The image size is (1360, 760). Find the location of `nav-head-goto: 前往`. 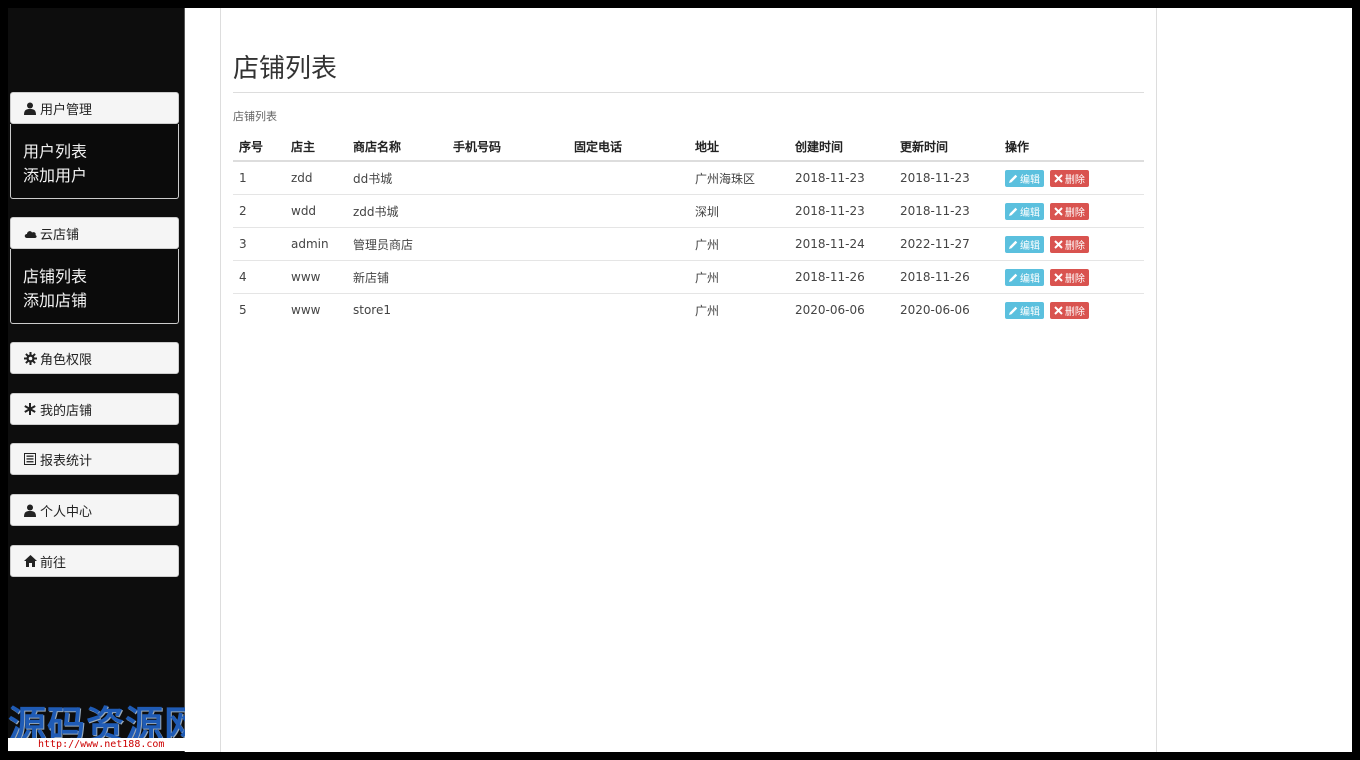

nav-head-goto: 前往 is located at coordinates (94, 561).